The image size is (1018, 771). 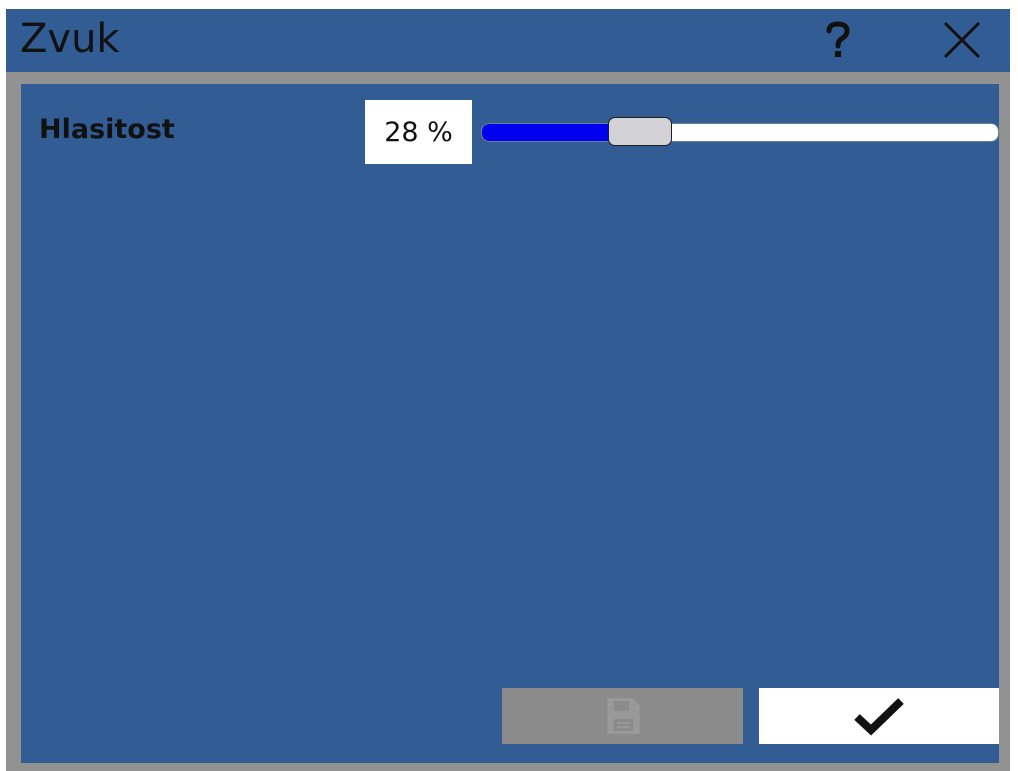 I want to click on confirm-button, so click(x=879, y=716).